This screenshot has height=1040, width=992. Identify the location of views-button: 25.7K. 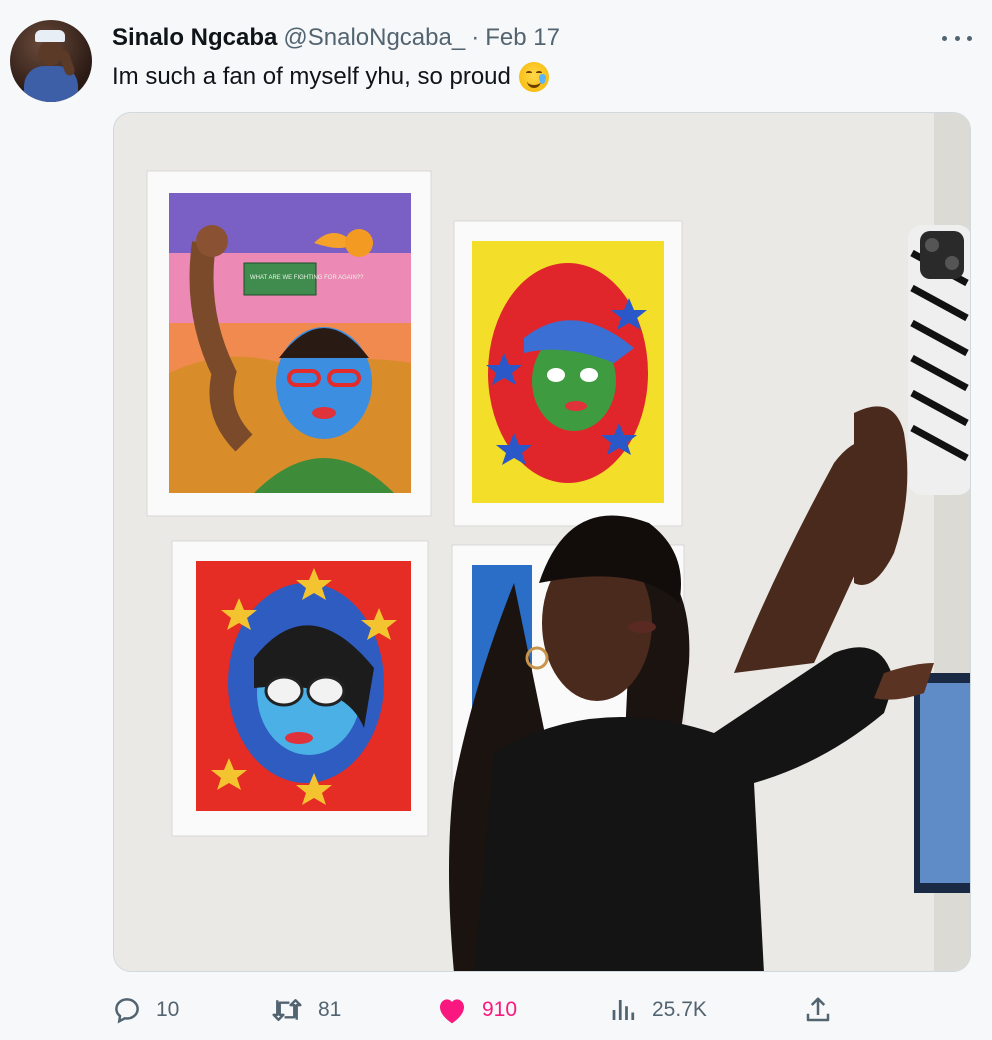
(658, 1010).